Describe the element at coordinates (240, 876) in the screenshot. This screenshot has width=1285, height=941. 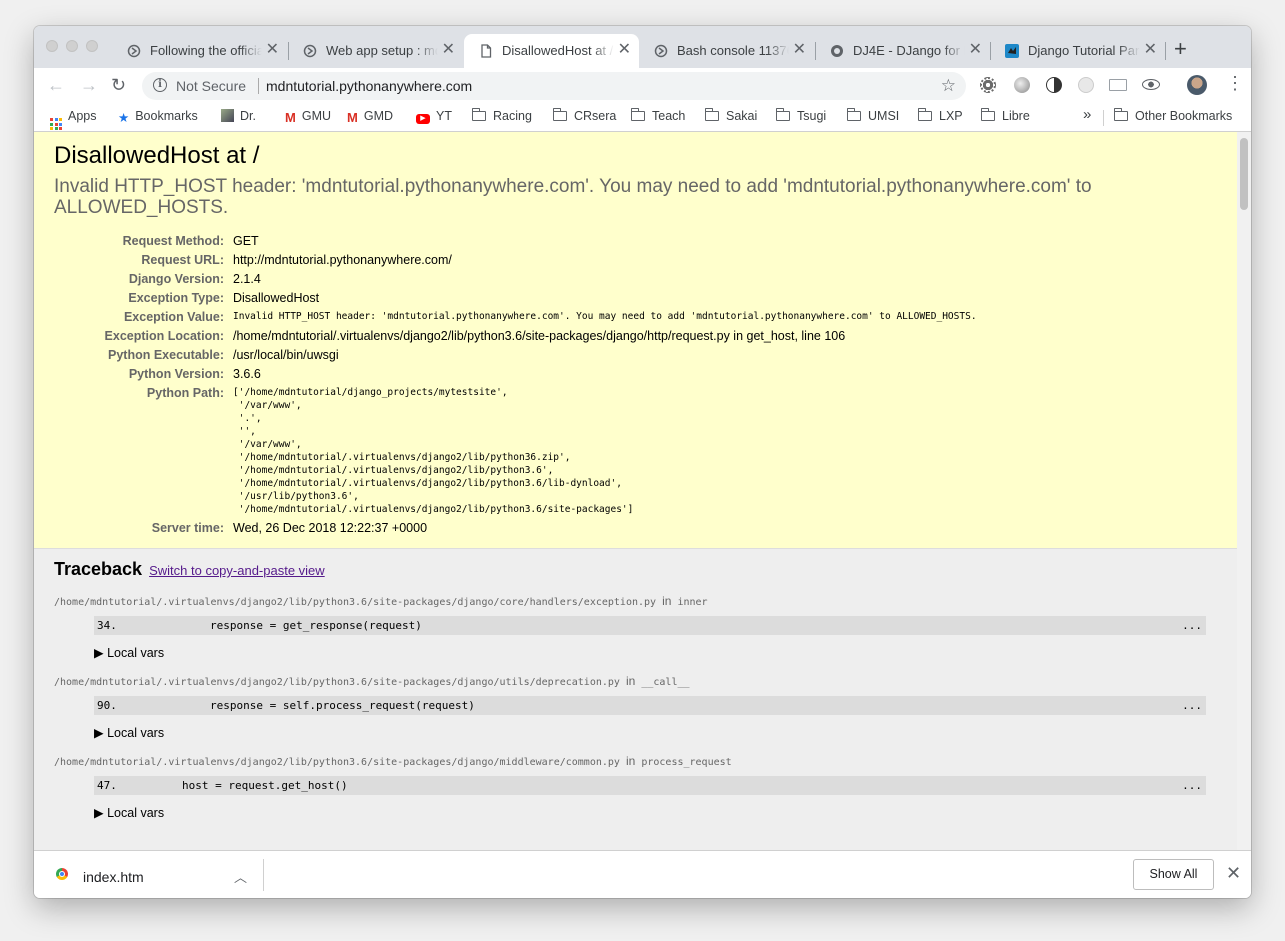
I see `chevron-up-icon: ︿` at that location.